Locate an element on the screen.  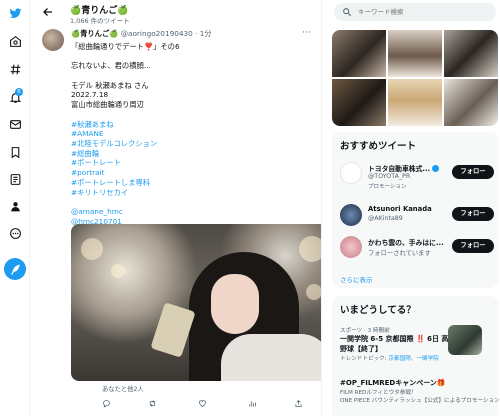
share-icon is located at coordinates (298, 403).